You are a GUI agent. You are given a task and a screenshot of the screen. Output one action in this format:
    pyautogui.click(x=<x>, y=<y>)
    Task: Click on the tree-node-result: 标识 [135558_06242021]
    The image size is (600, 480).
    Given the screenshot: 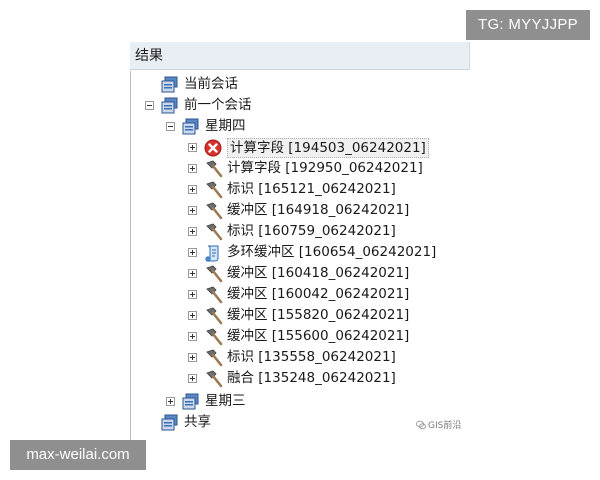 What is the action you would take?
    pyautogui.click(x=292, y=357)
    